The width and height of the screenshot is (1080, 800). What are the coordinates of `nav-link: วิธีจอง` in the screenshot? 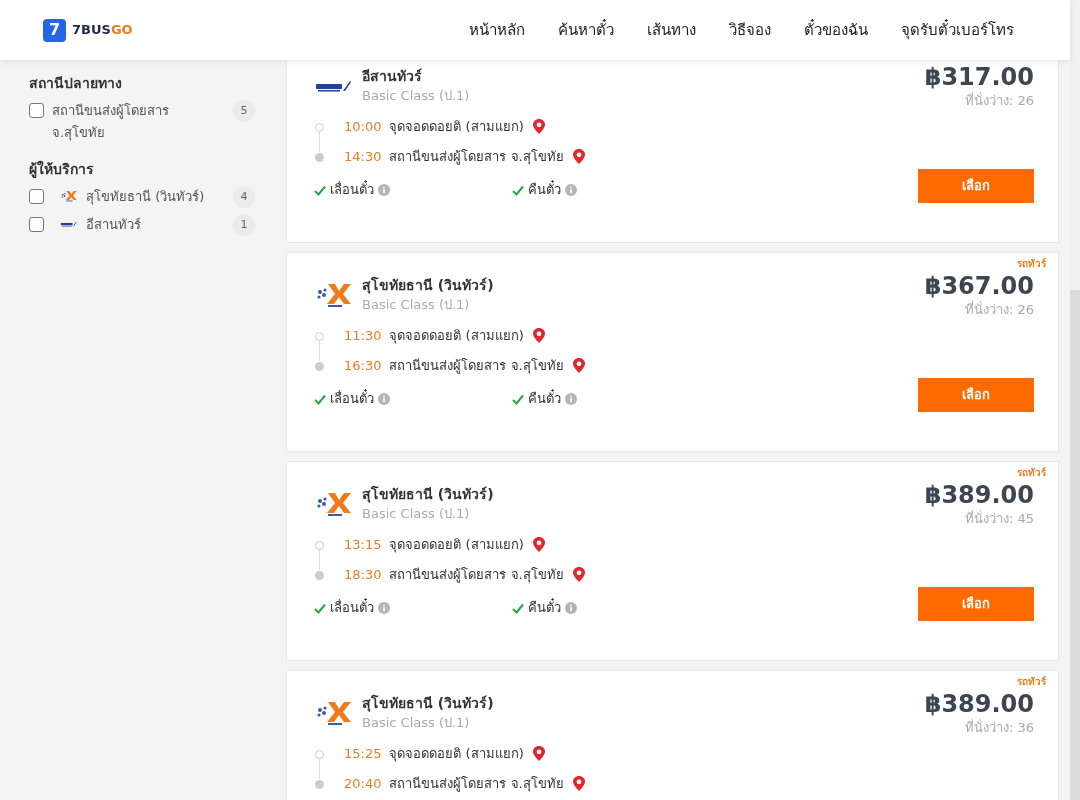 It's located at (750, 30).